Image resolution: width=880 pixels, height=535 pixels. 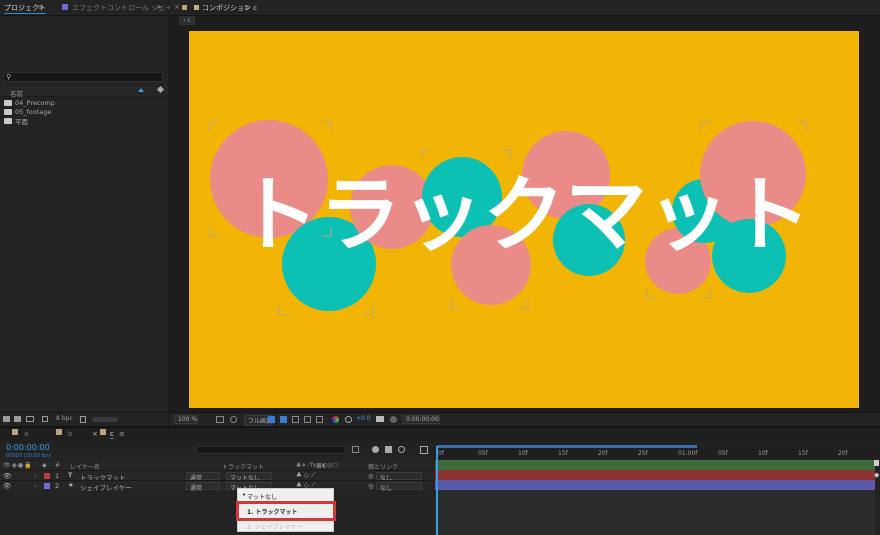 What do you see at coordinates (655, 512) in the screenshot?
I see `empty-track-area` at bounding box center [655, 512].